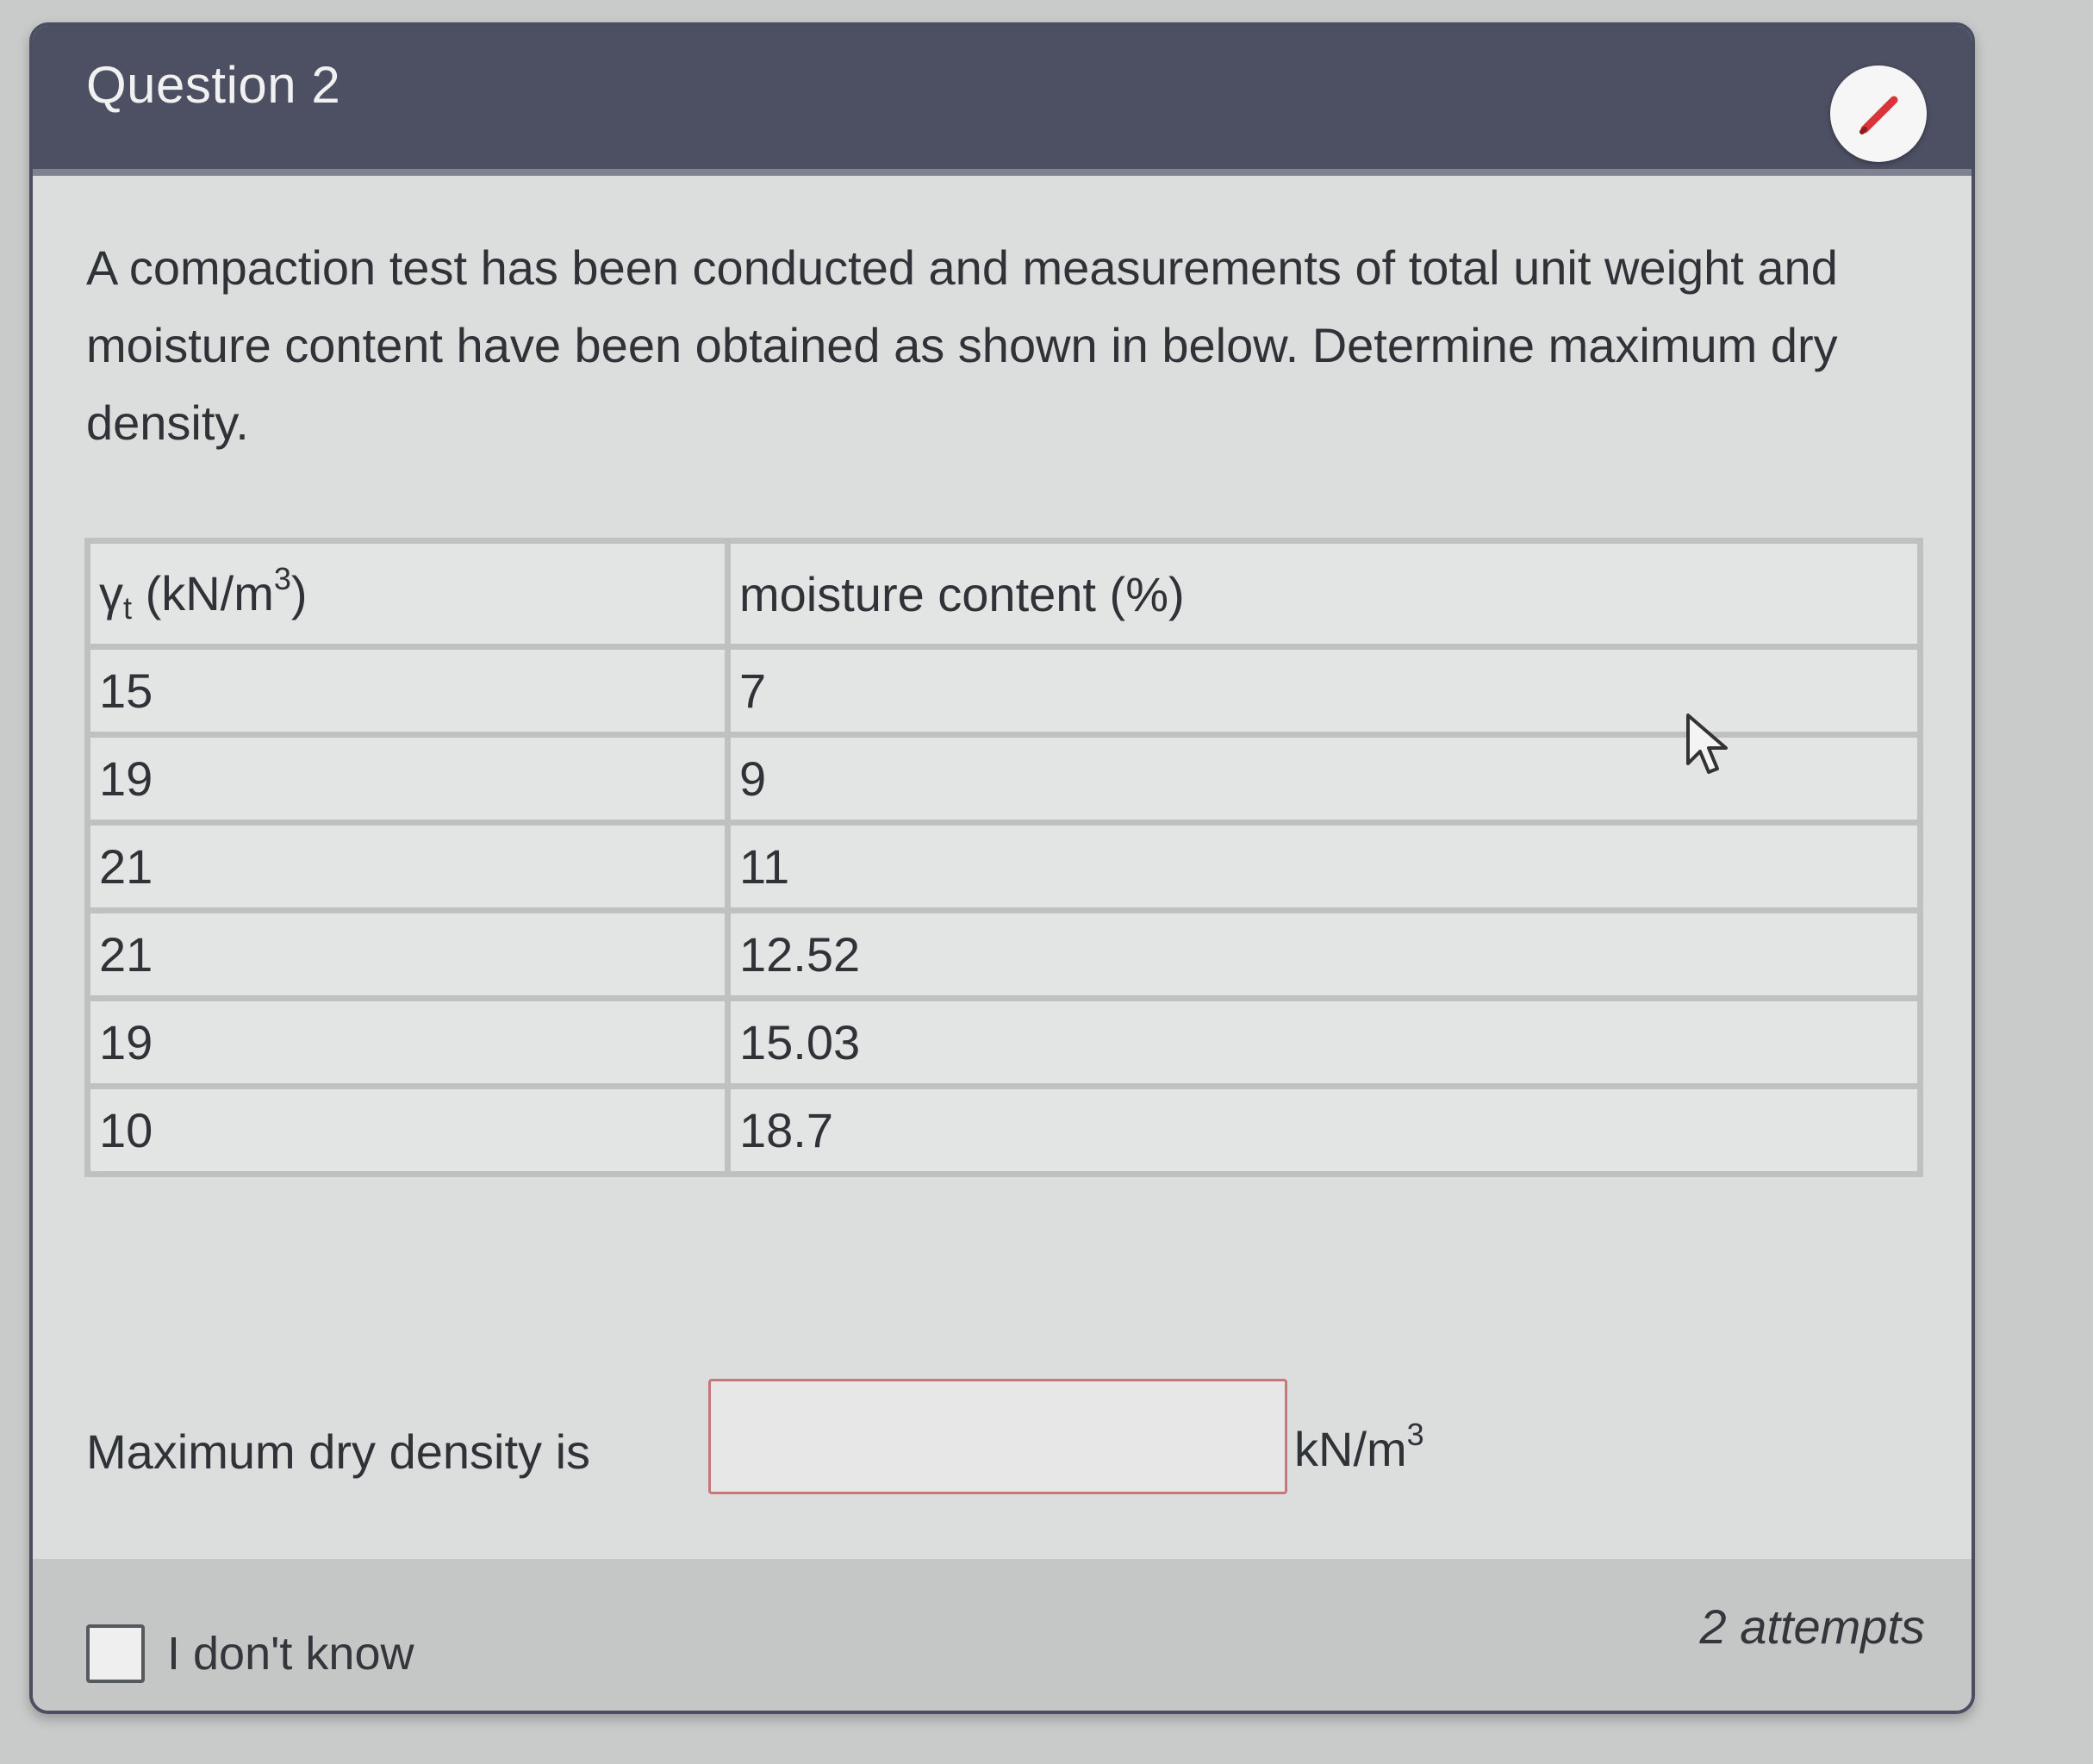 This screenshot has width=2093, height=1764. I want to click on cell-moisture: 11, so click(1324, 866).